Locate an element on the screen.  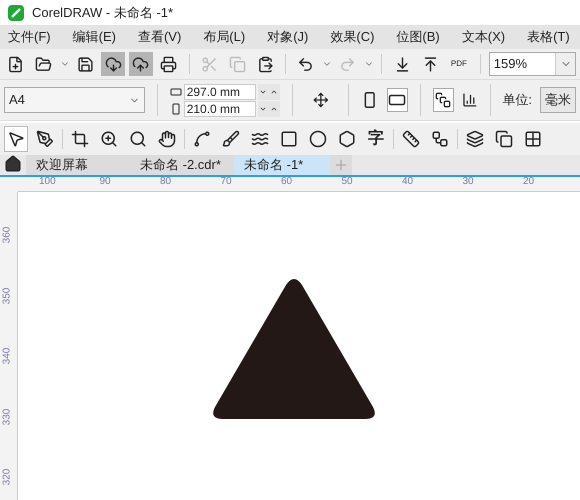
ellipse-icon is located at coordinates (318, 139).